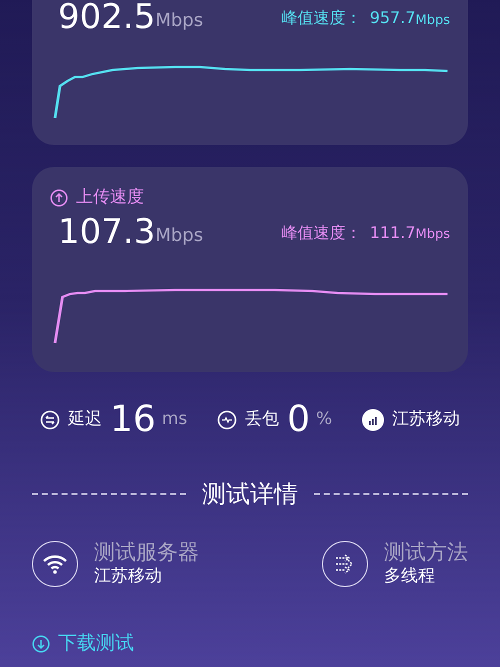 The width and height of the screenshot is (500, 667). Describe the element at coordinates (59, 197) in the screenshot. I see `upload-icon` at that location.